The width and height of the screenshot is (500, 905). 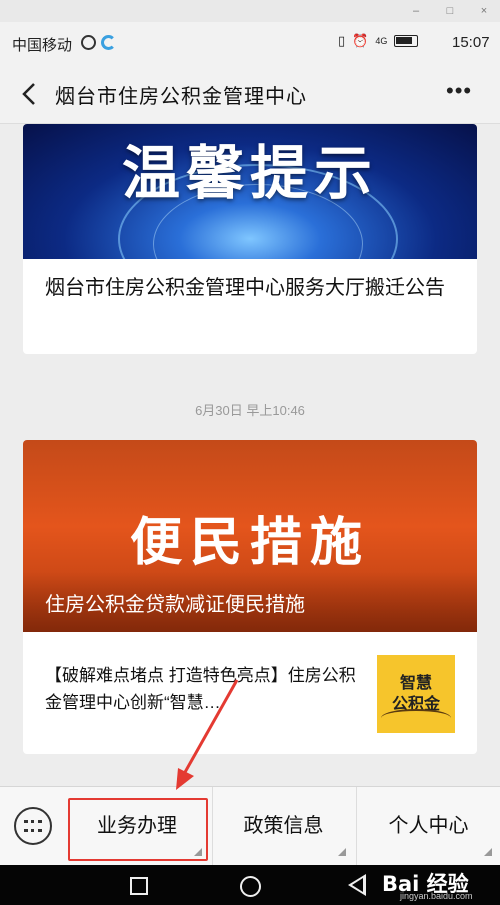 I want to click on banner-caption: 住房公积金贷款减证便民措施, so click(x=175, y=605).